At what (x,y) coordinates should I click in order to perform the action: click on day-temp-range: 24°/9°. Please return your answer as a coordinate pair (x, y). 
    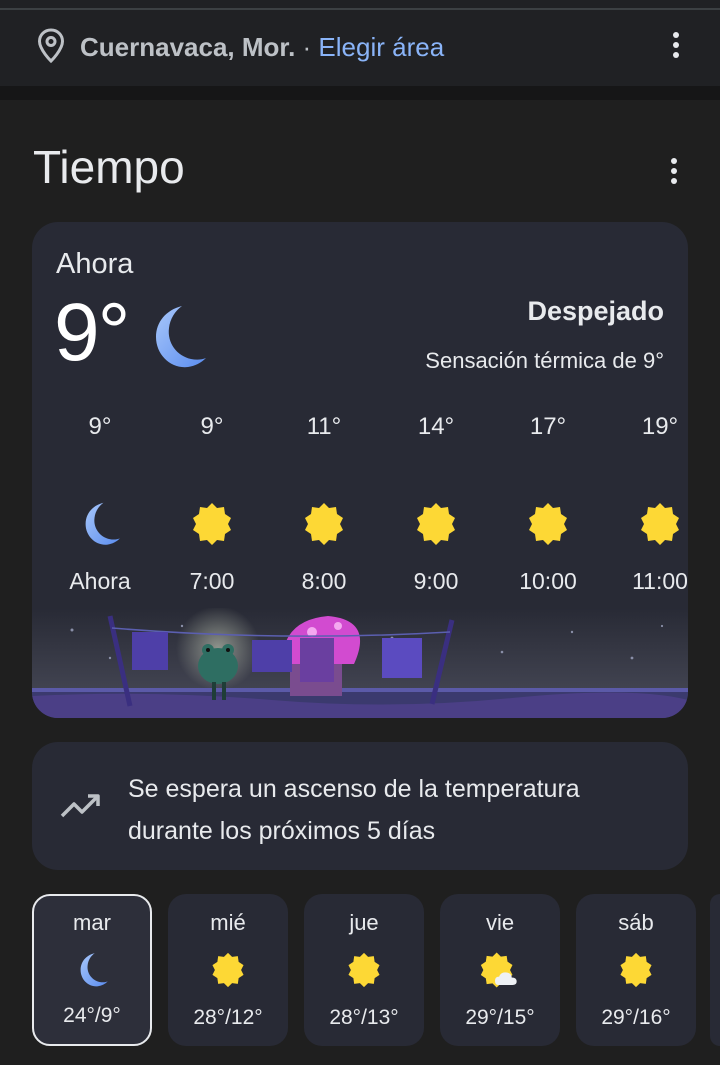
    Looking at the image, I should click on (92, 1015).